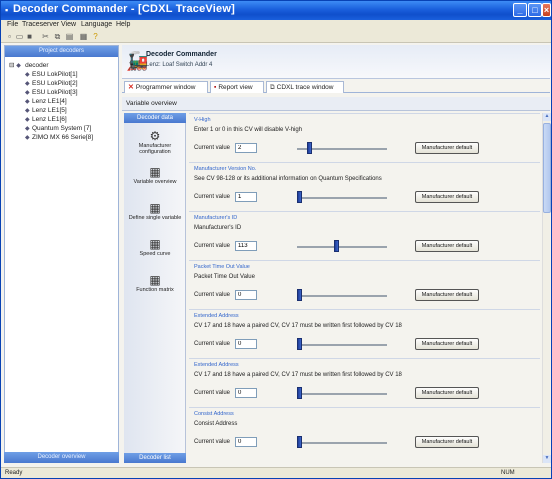  Describe the element at coordinates (123, 24) in the screenshot. I see `menu-help: Help` at that location.